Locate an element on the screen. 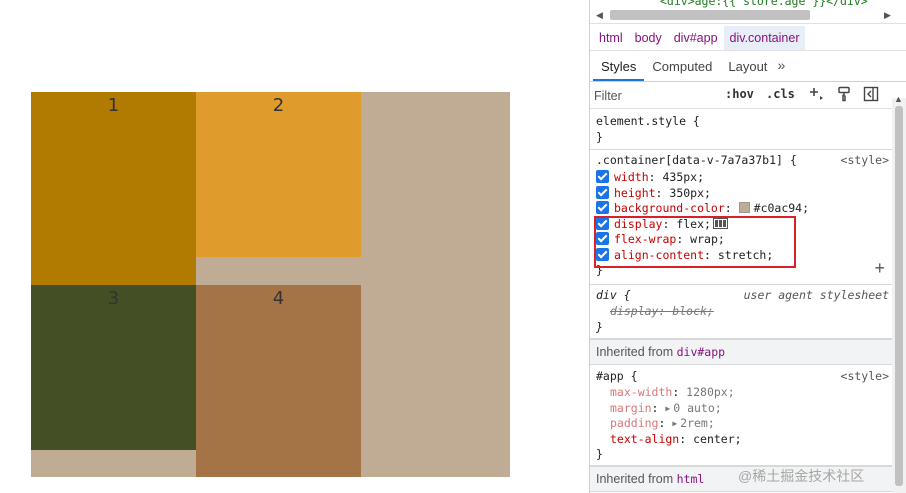 The image size is (906, 493). scroll-left-icon: ◀ is located at coordinates (599, 15).